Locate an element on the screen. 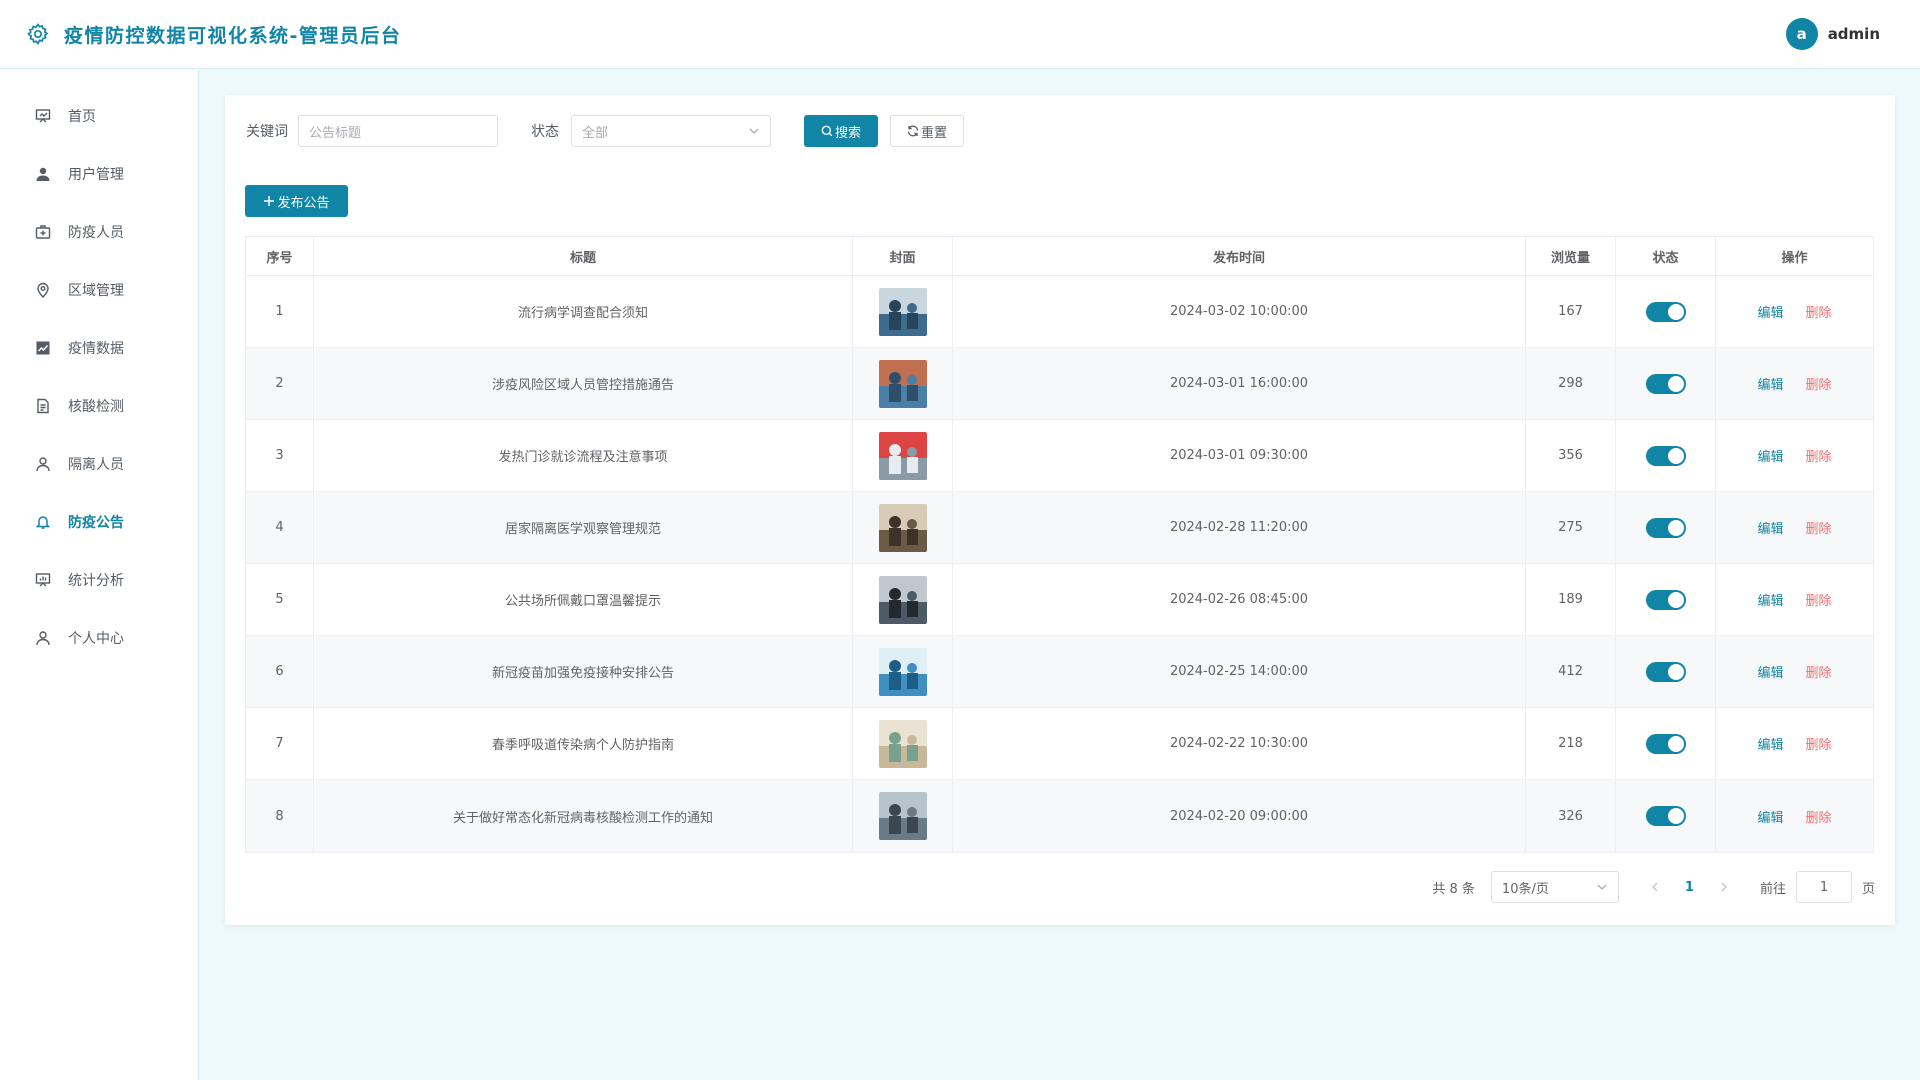  goto-page-input: 1 is located at coordinates (1823, 887).